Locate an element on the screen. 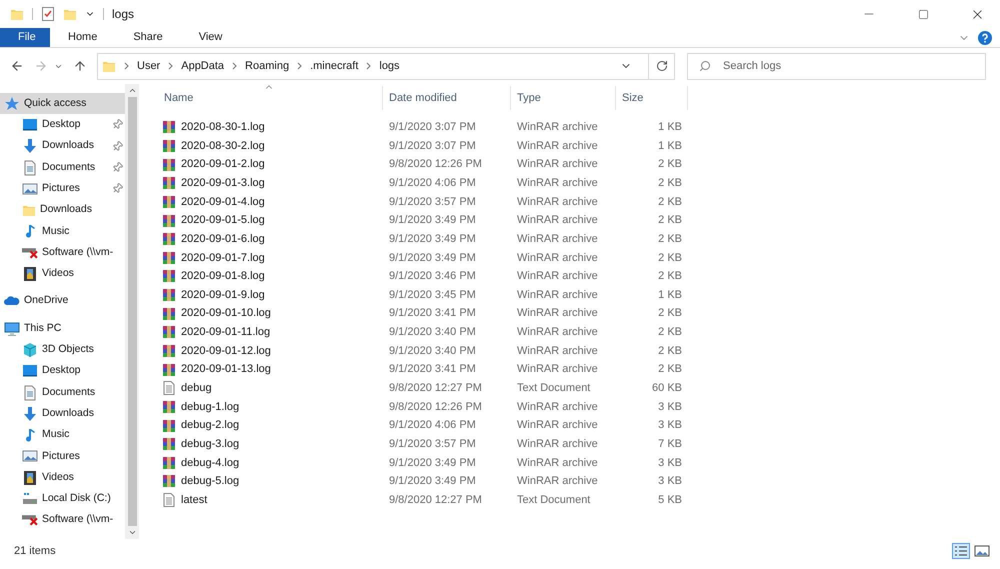 This screenshot has height=569, width=1000. file-row: debug-3.log 9/1/2020 3:57 PM WinRAR archive 7 KB is located at coordinates (579, 444).